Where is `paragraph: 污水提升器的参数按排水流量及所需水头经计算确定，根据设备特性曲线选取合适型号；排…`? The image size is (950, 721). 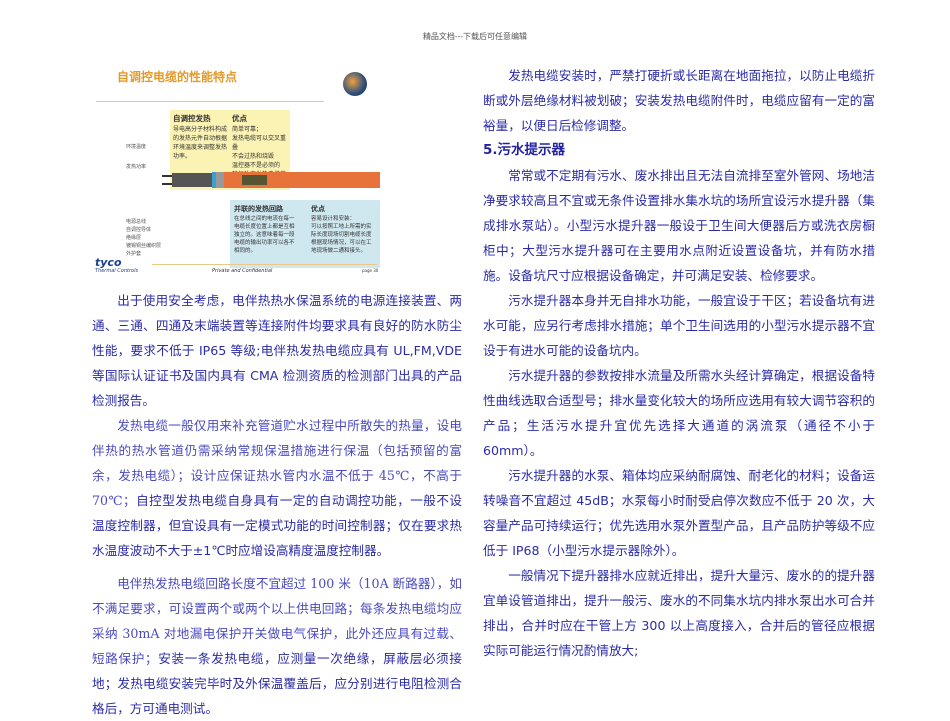 paragraph: 污水提升器的参数按排水流量及所需水头经计算确定，根据设备特性曲线选取合适型号；排… is located at coordinates (679, 413).